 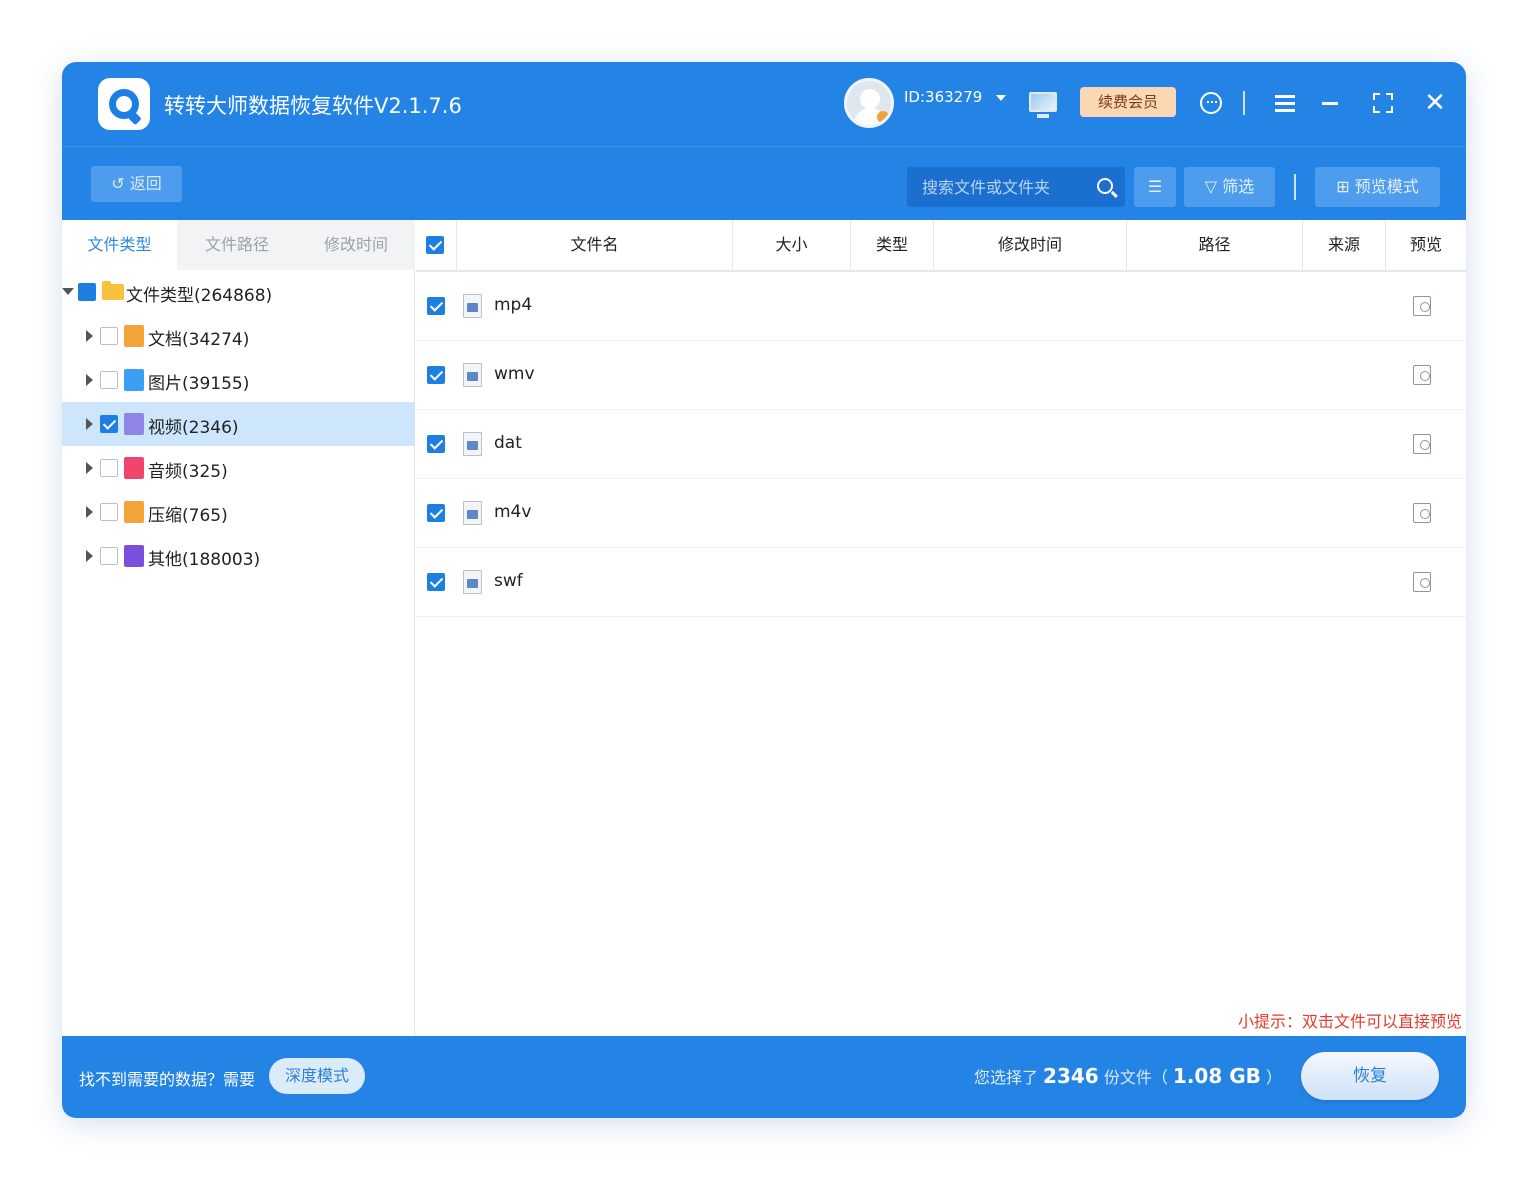 I want to click on tree-item-label: 文档(34274), so click(x=199, y=340).